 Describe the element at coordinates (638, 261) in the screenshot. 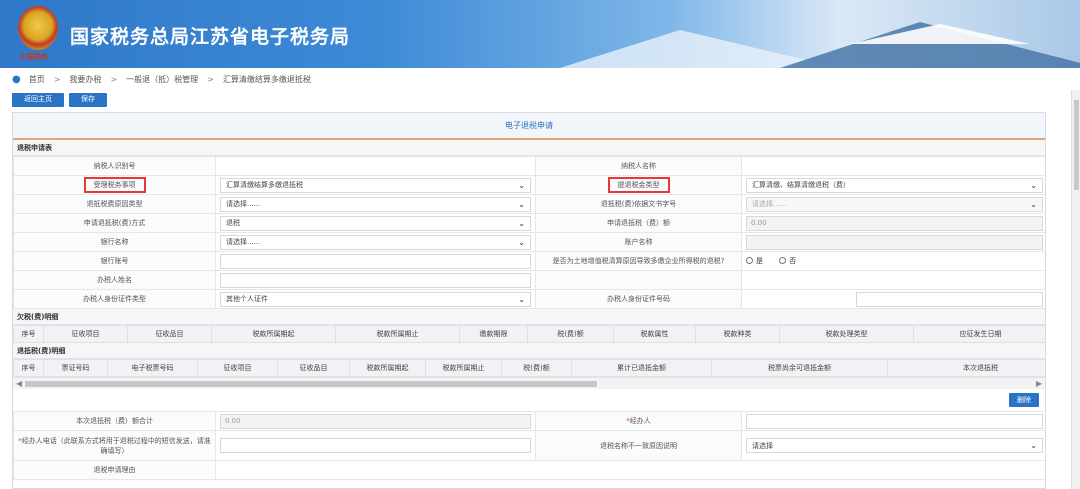

I see `land-vat-label: 是否为土地增值税清算原因导致多缴企业所得税的退税?` at that location.